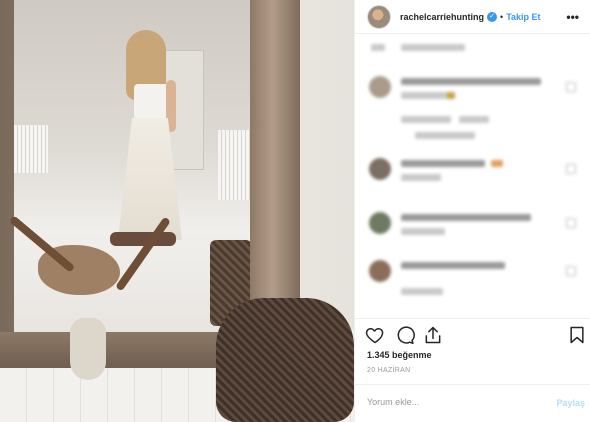 This screenshot has width=590, height=422. I want to click on username-link: rachelcarriehunting, so click(442, 17).